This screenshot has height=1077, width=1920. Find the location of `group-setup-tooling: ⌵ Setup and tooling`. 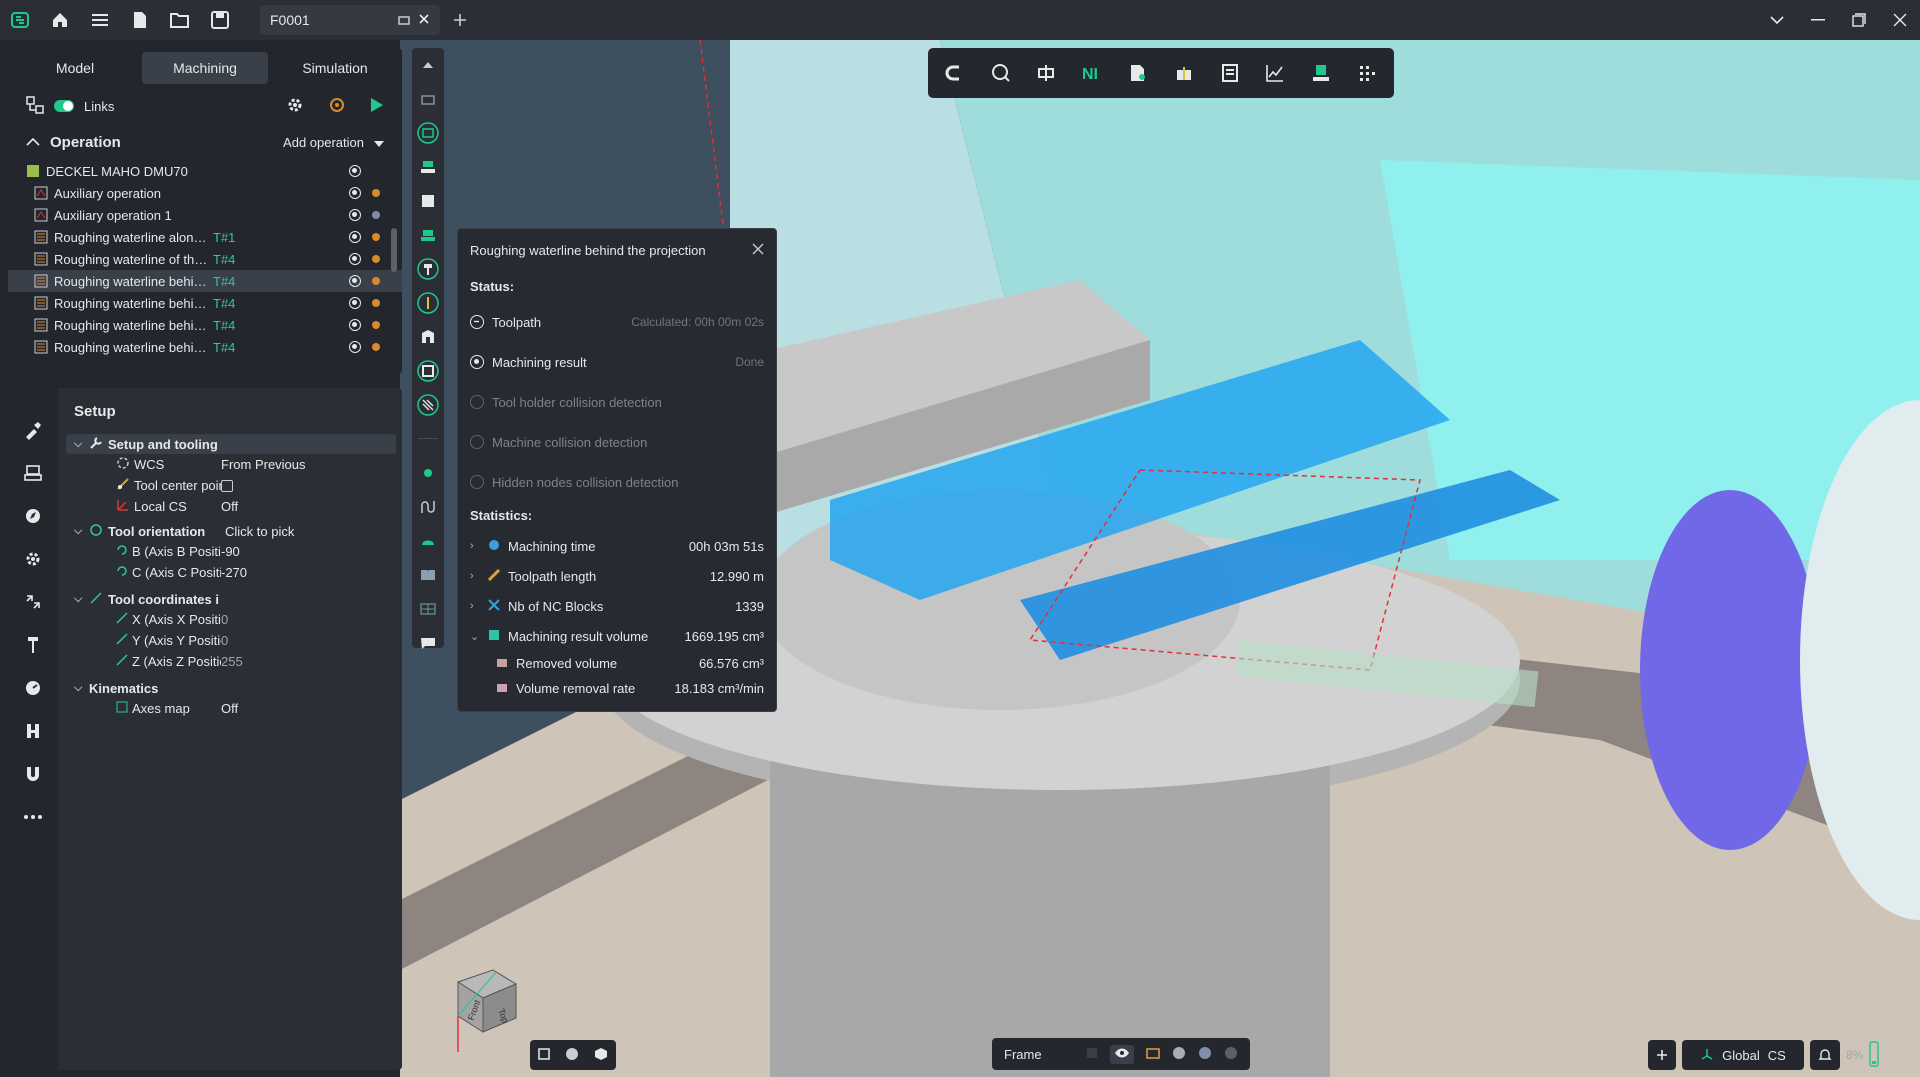

group-setup-tooling: ⌵ Setup and tooling is located at coordinates (231, 444).